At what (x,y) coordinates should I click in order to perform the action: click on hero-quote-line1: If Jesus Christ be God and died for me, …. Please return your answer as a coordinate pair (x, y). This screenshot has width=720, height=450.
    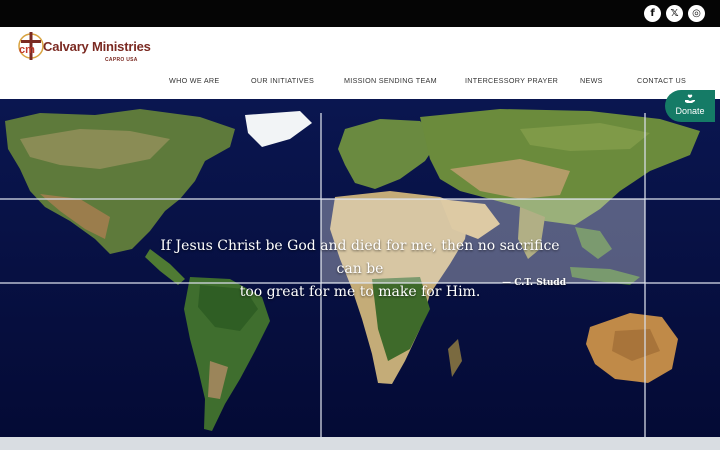
    Looking at the image, I should click on (360, 257).